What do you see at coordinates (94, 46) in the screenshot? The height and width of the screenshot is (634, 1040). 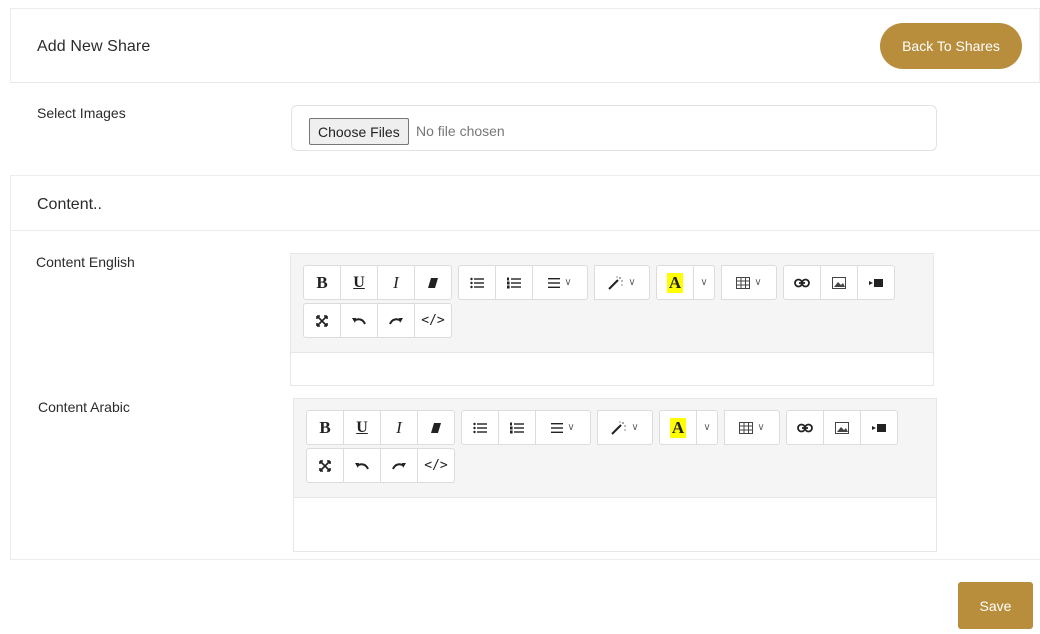 I see `page-title: Add New Share` at bounding box center [94, 46].